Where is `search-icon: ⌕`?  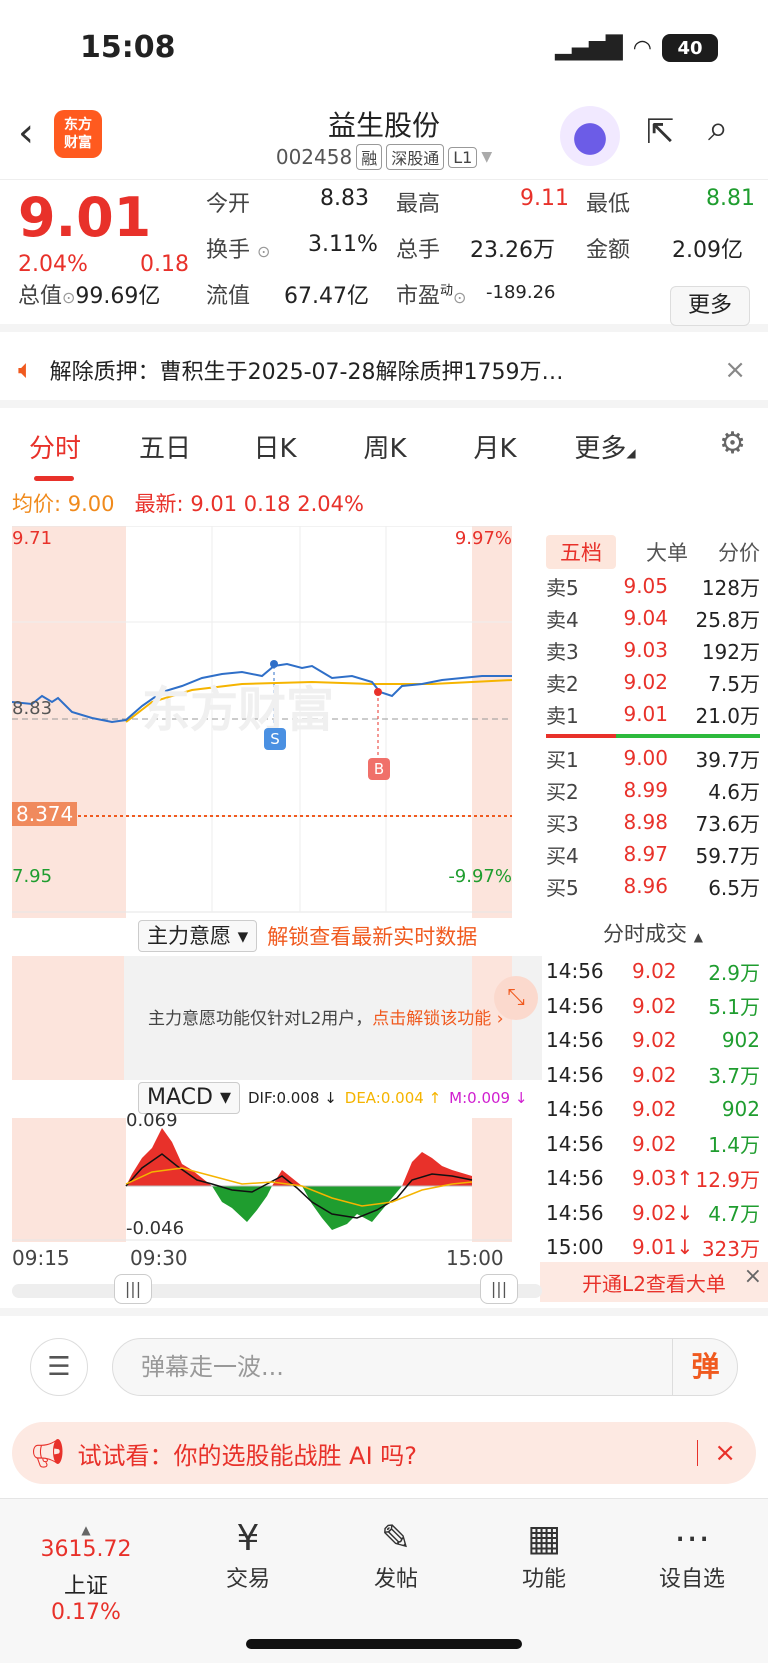 search-icon: ⌕ is located at coordinates (718, 129).